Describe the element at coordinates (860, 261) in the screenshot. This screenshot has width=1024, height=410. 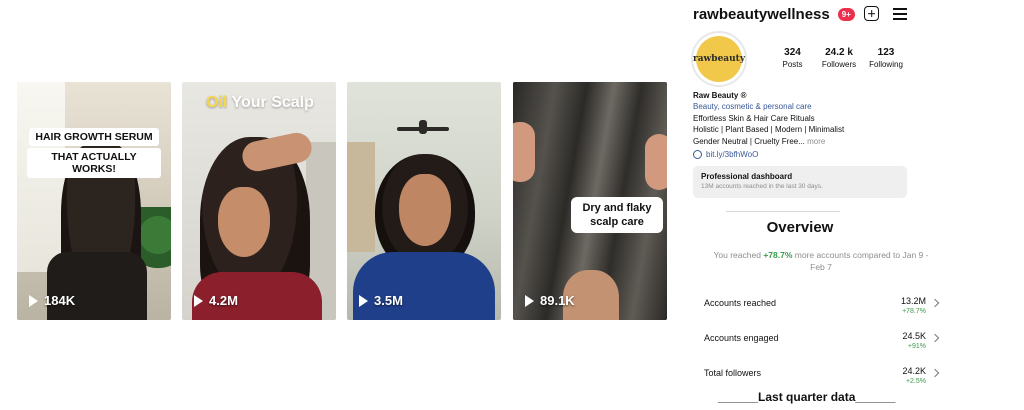
I see `reach-suffix: more accounts compared to Jan 9 - Feb 7` at that location.